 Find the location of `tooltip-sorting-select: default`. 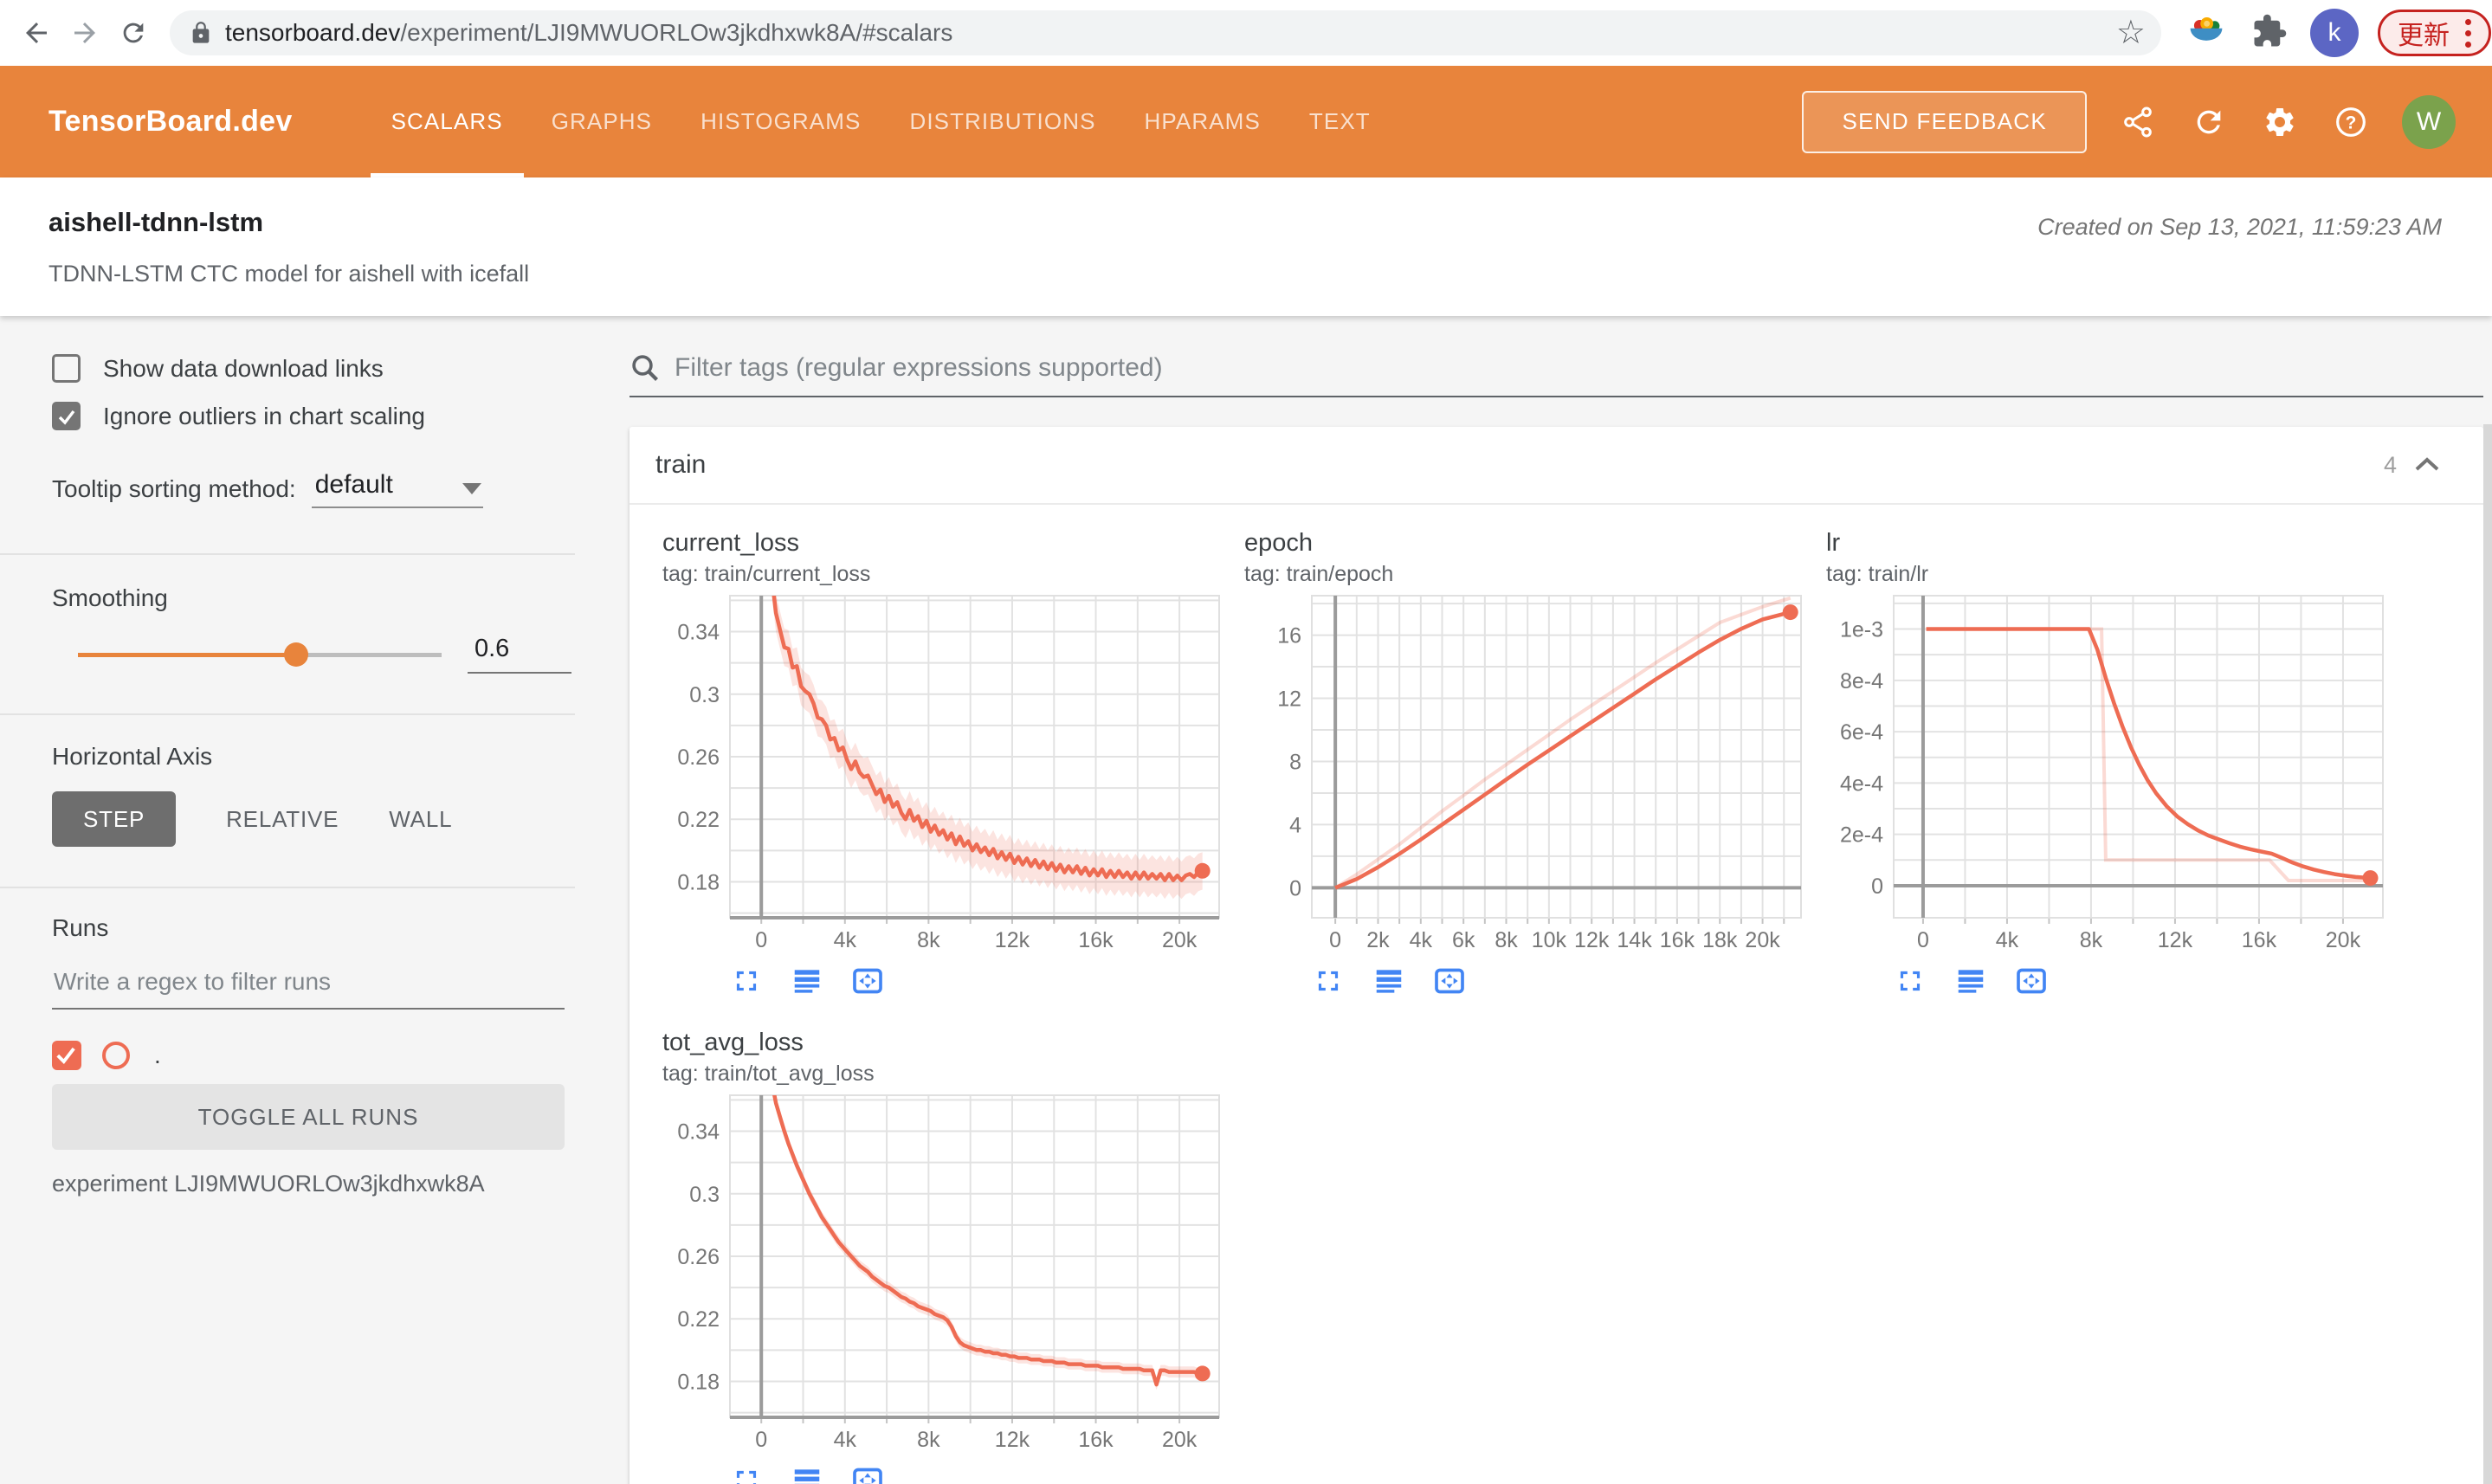

tooltip-sorting-select: default is located at coordinates (397, 489).